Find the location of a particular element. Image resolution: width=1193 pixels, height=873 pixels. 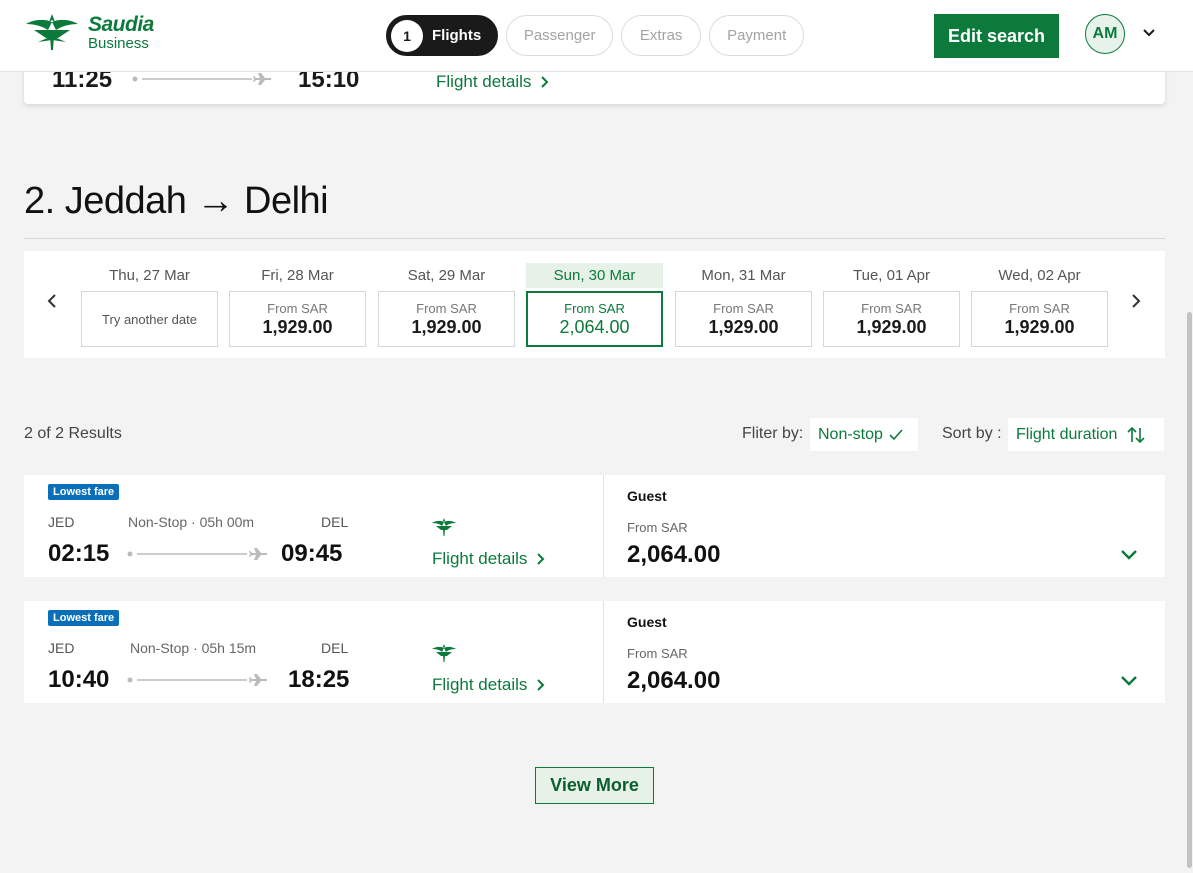

date-price: 2,064.00 is located at coordinates (594, 326).